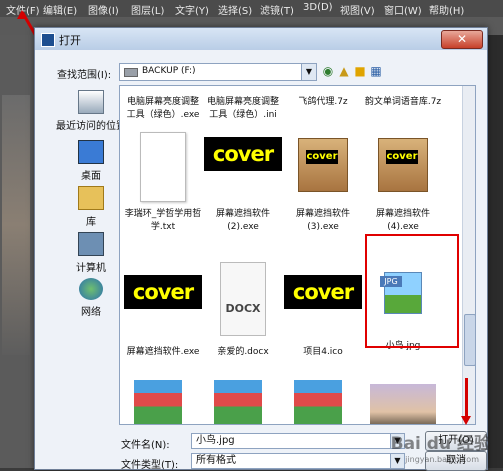 The height and width of the screenshot is (471, 503). I want to click on library-icon, so click(91, 198).